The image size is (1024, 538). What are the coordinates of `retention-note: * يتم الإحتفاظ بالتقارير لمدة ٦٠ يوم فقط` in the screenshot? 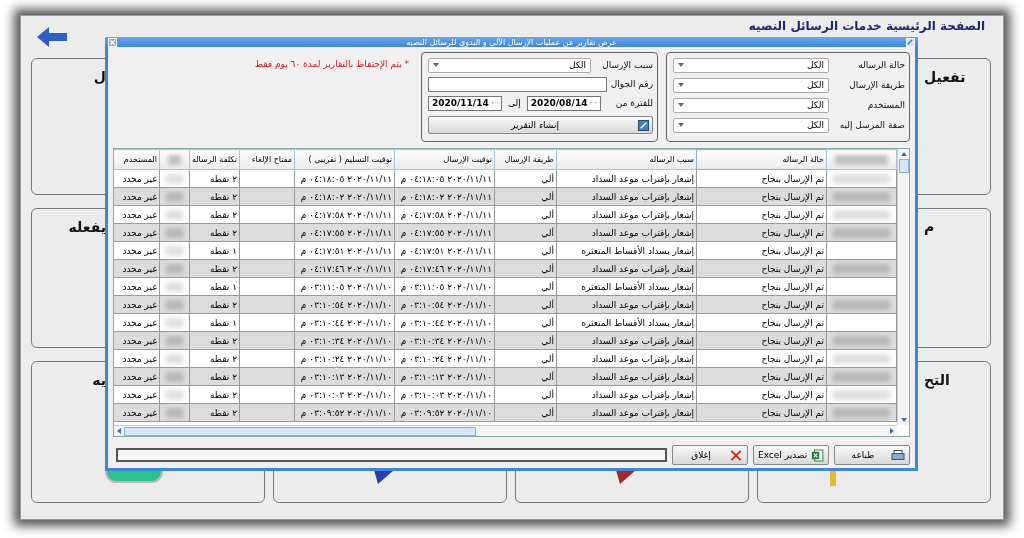 It's located at (331, 64).